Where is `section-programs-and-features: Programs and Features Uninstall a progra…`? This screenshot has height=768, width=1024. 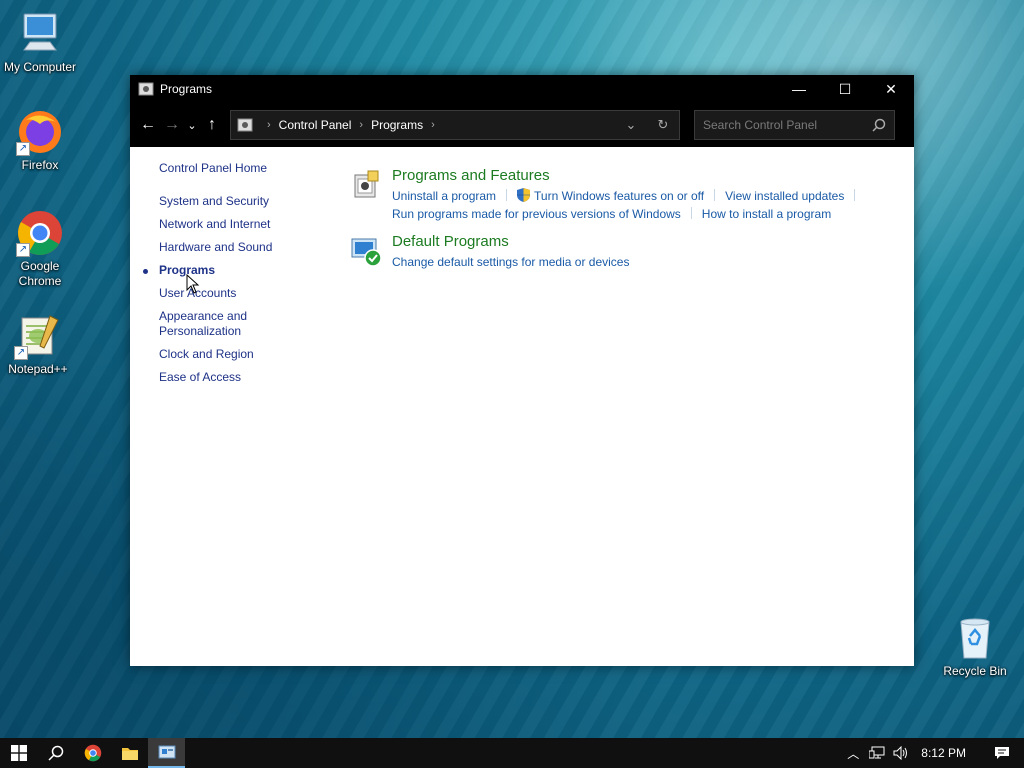 section-programs-and-features: Programs and Features Uninstall a progra… is located at coordinates (620, 195).